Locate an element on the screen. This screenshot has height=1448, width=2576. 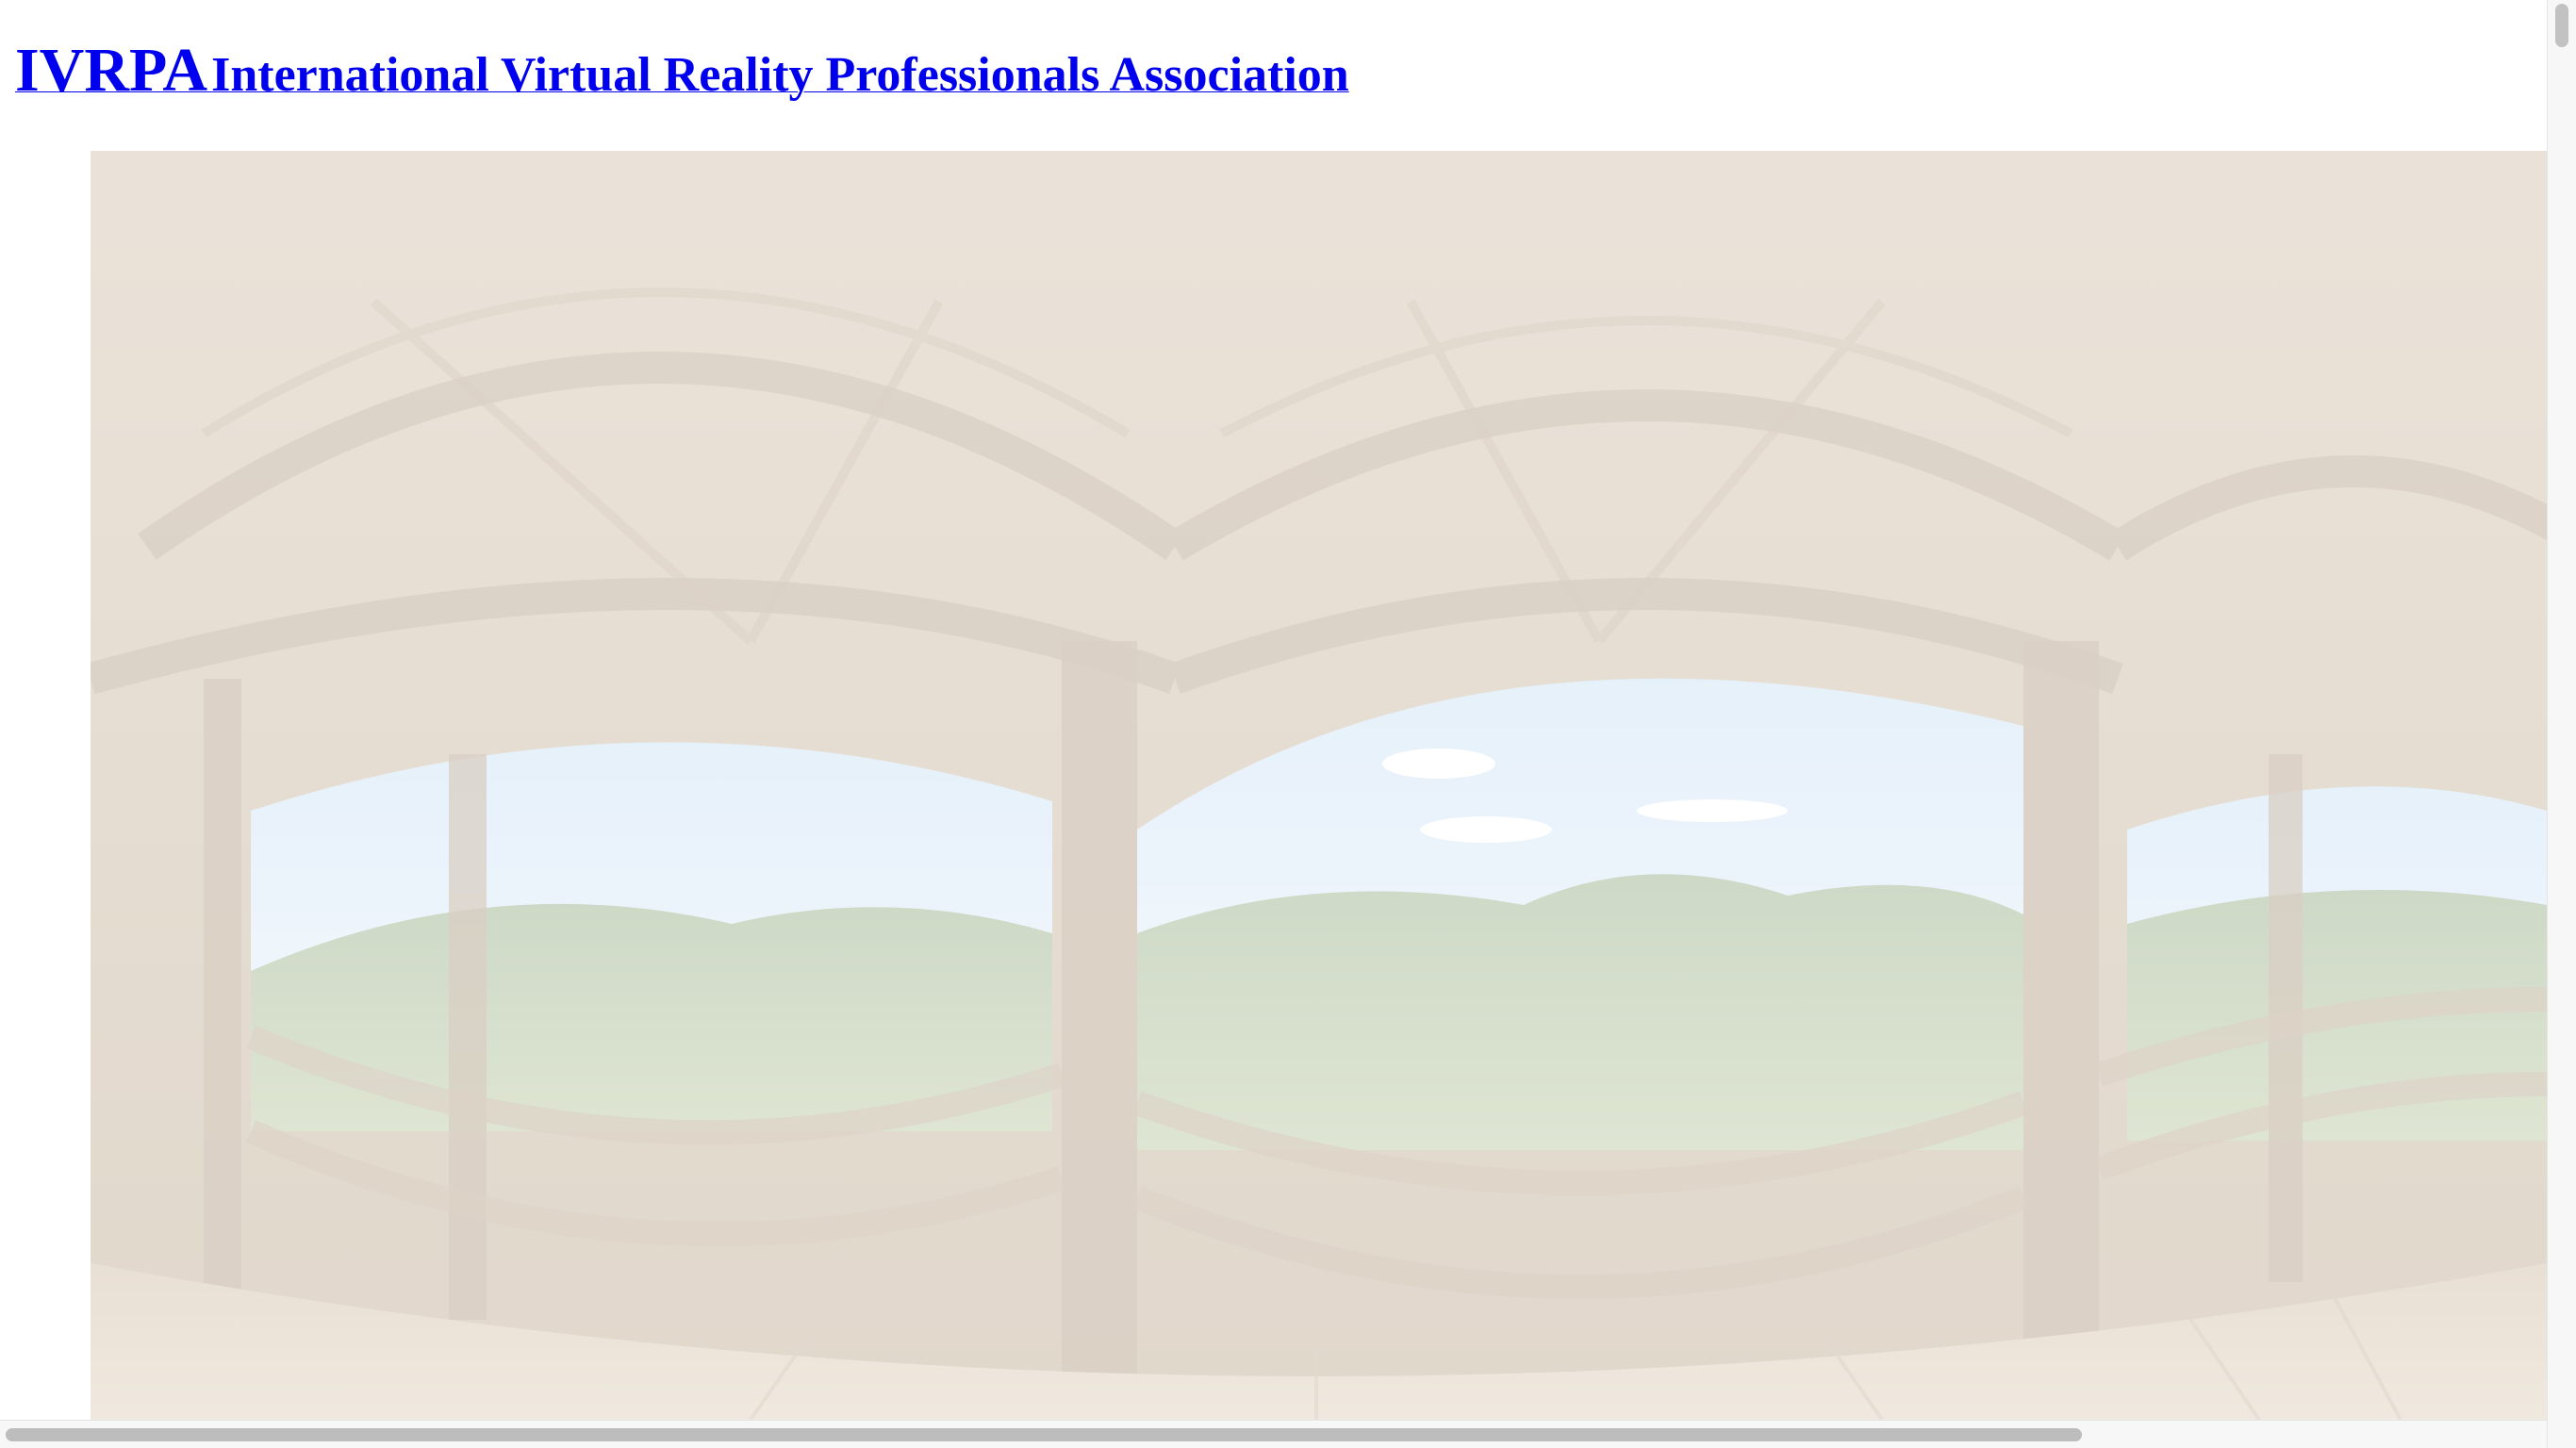
vertical-scrollbar is located at coordinates (2561, 724).